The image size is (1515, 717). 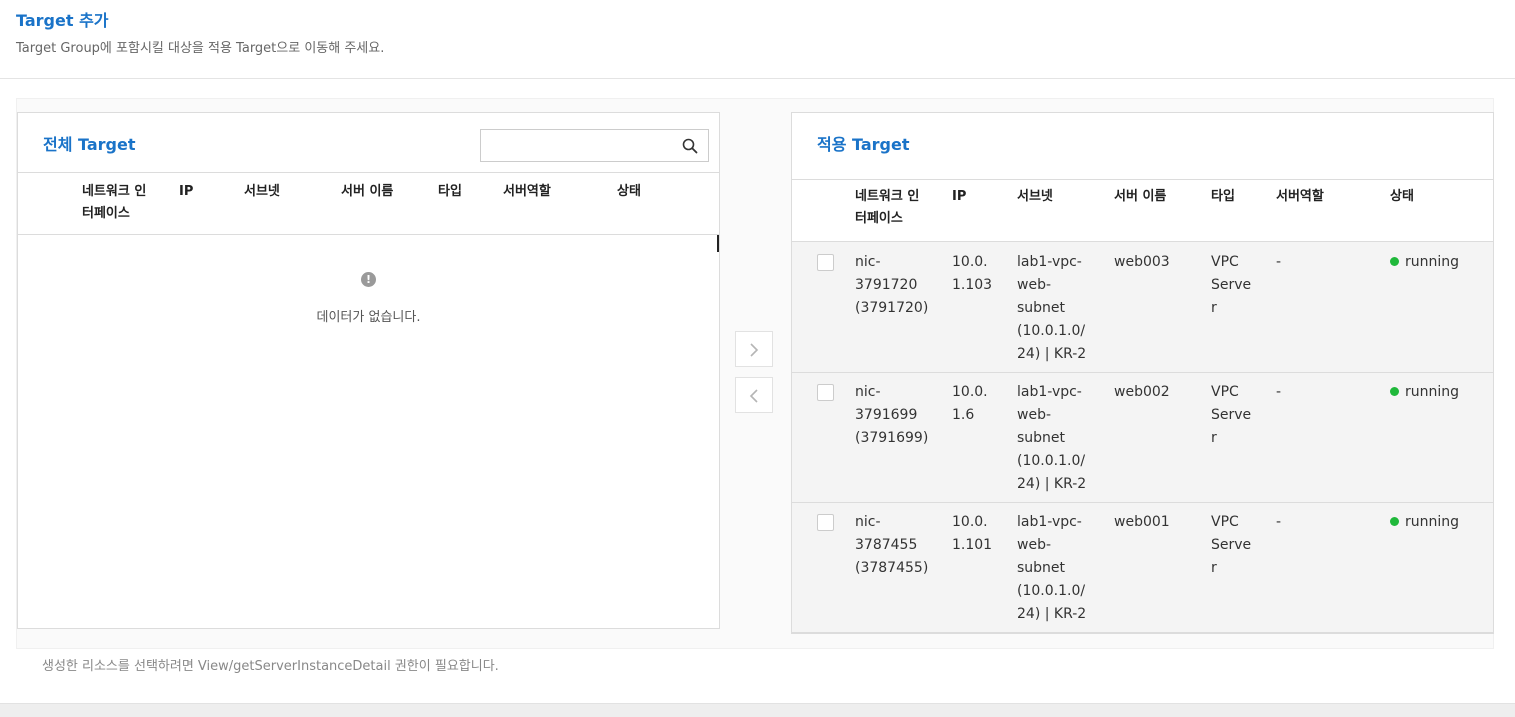 I want to click on applied-target-table-header: 네트워크 인 터페이스 IP 서브넷 서버 이름 타입 서버역할 상태, so click(x=1142, y=211).